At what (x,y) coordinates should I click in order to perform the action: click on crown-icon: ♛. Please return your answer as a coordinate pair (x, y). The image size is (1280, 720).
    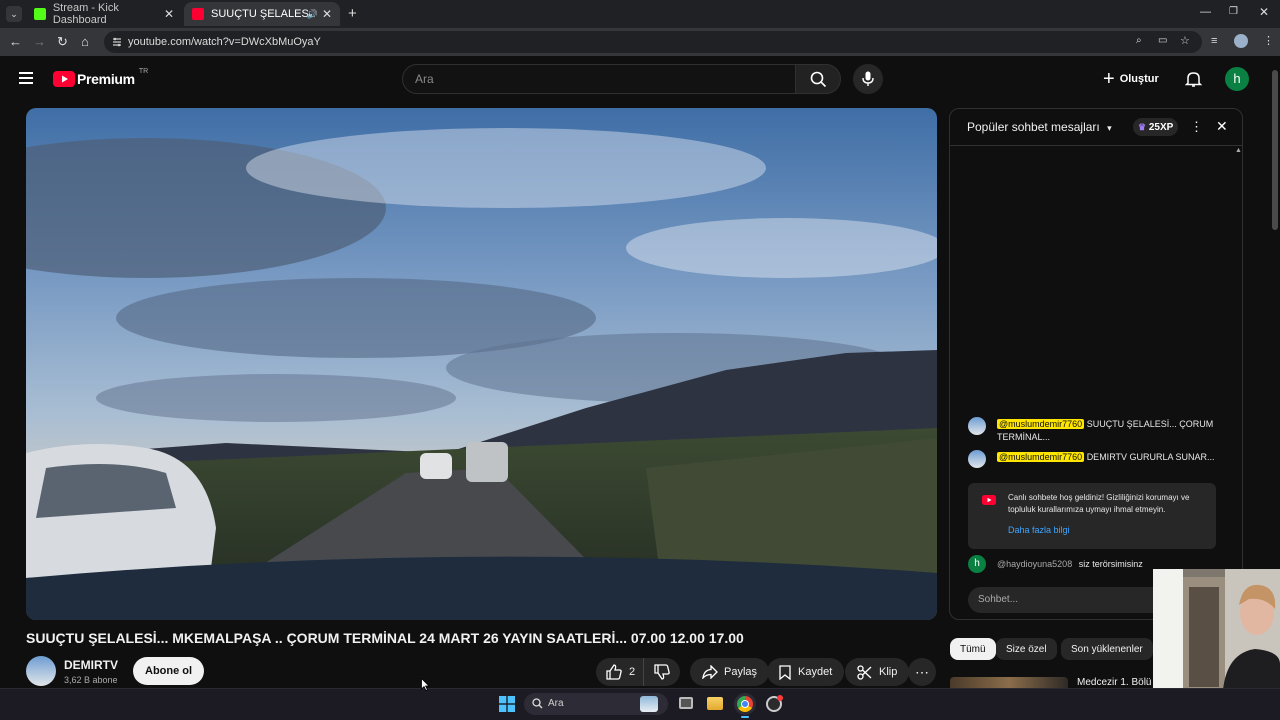
    Looking at the image, I should click on (1142, 127).